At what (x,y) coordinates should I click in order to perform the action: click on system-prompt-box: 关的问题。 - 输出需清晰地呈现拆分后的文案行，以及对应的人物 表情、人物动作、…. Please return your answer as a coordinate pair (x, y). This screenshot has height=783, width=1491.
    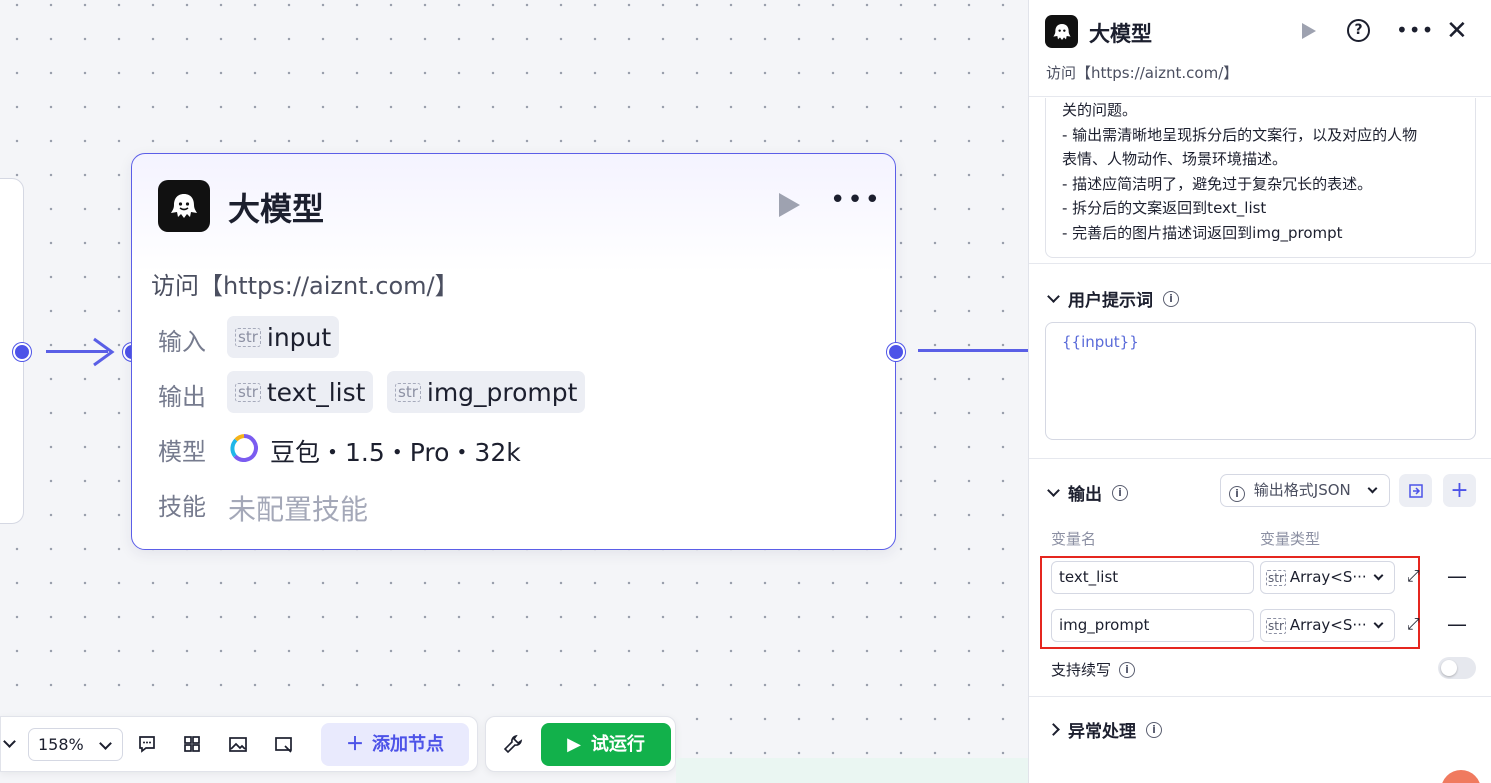
    Looking at the image, I should click on (1260, 178).